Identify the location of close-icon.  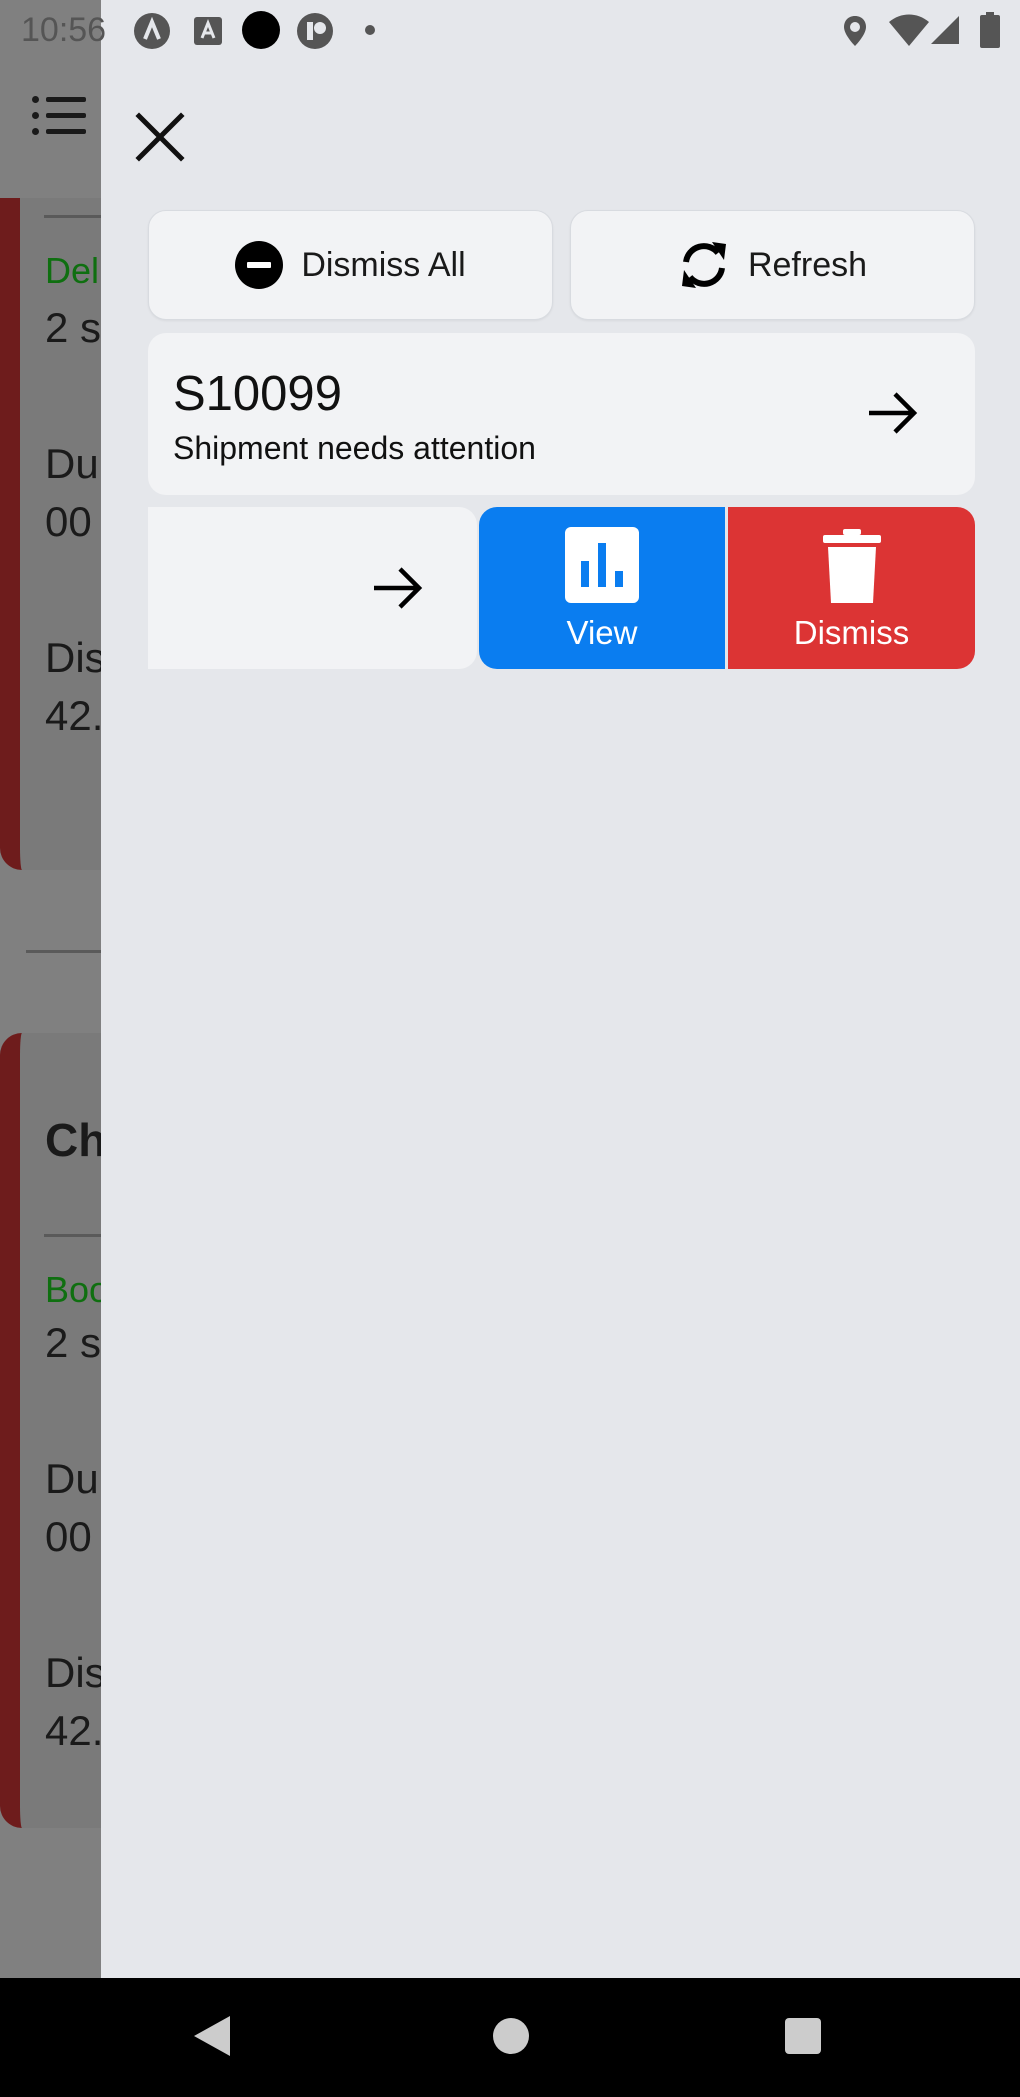
(160, 137).